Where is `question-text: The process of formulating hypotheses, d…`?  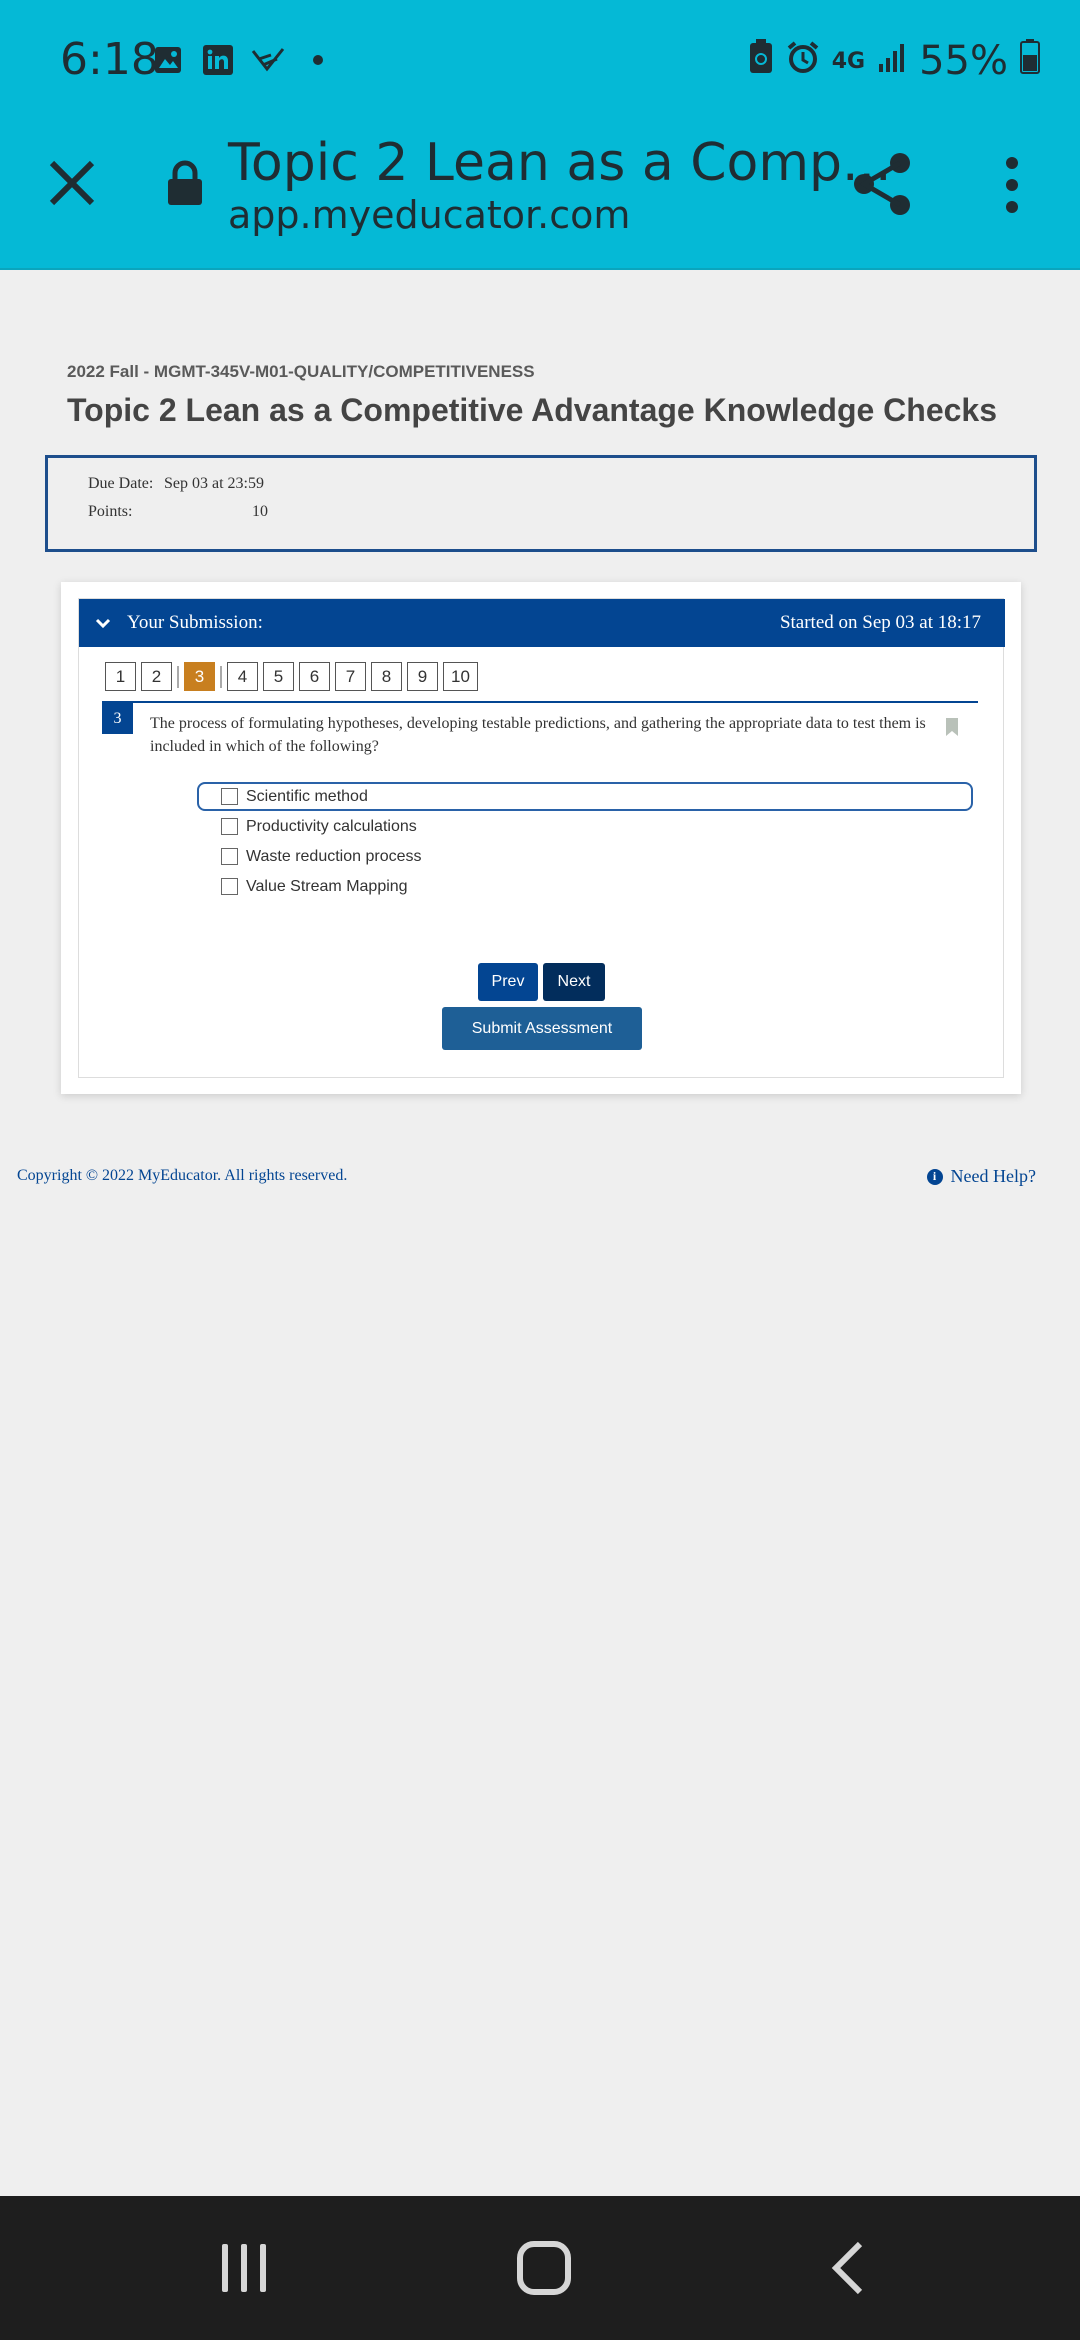 question-text: The process of formulating hypotheses, d… is located at coordinates (538, 735).